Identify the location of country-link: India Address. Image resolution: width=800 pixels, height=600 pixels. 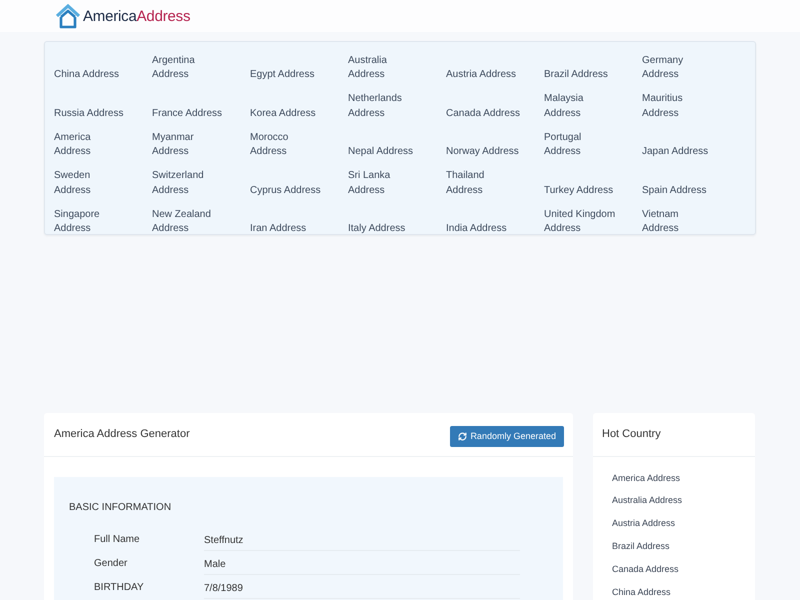
(476, 228).